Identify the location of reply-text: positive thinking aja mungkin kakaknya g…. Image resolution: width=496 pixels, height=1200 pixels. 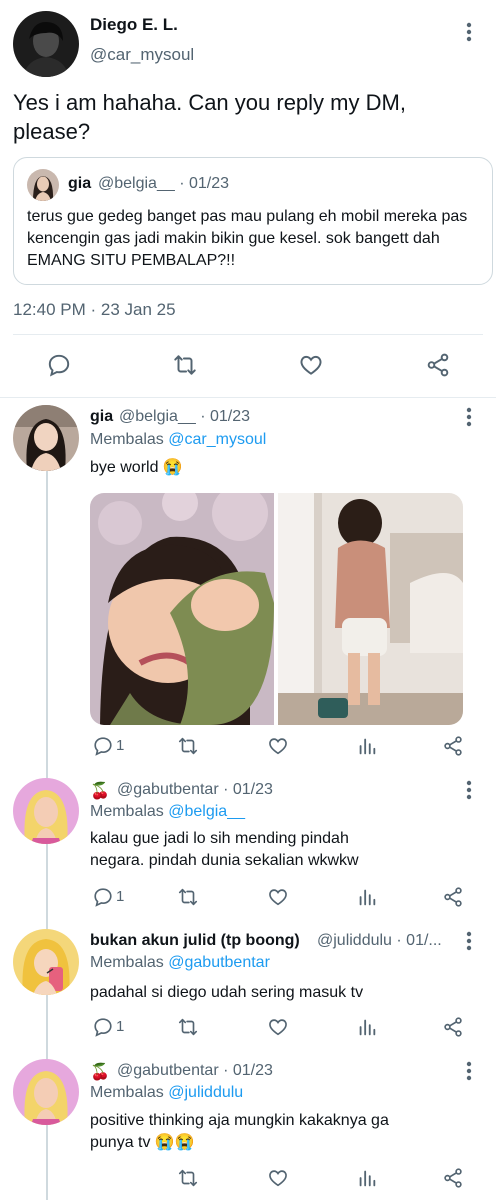
(239, 1131).